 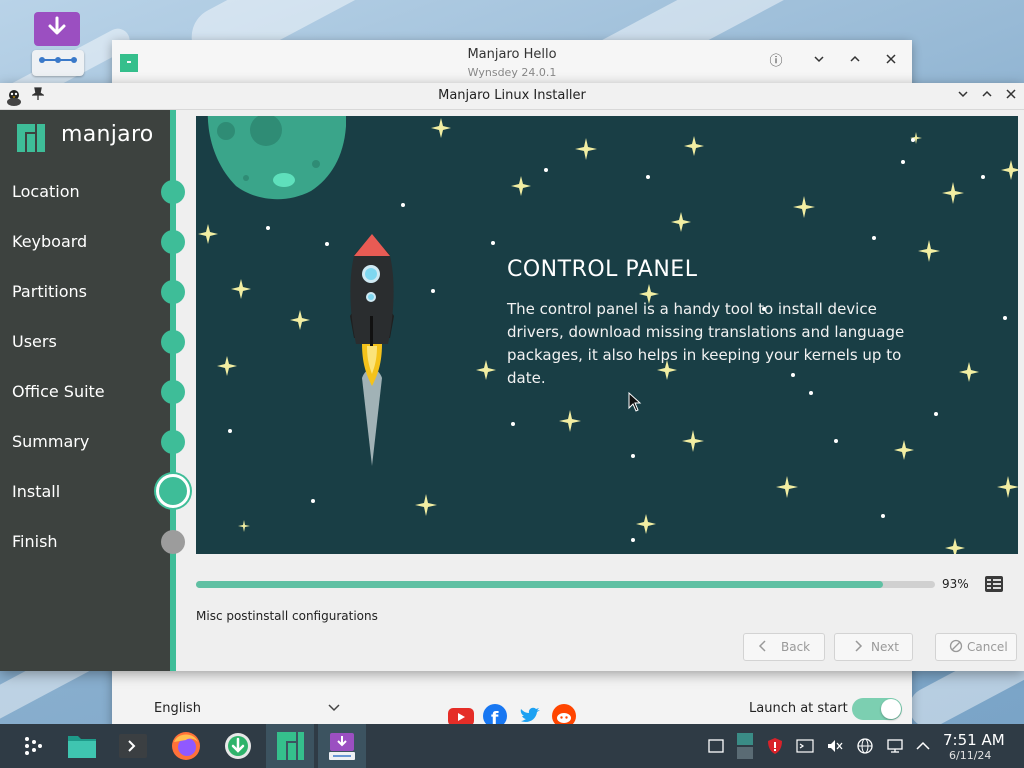 I want to click on step-location: Location, so click(x=46, y=191).